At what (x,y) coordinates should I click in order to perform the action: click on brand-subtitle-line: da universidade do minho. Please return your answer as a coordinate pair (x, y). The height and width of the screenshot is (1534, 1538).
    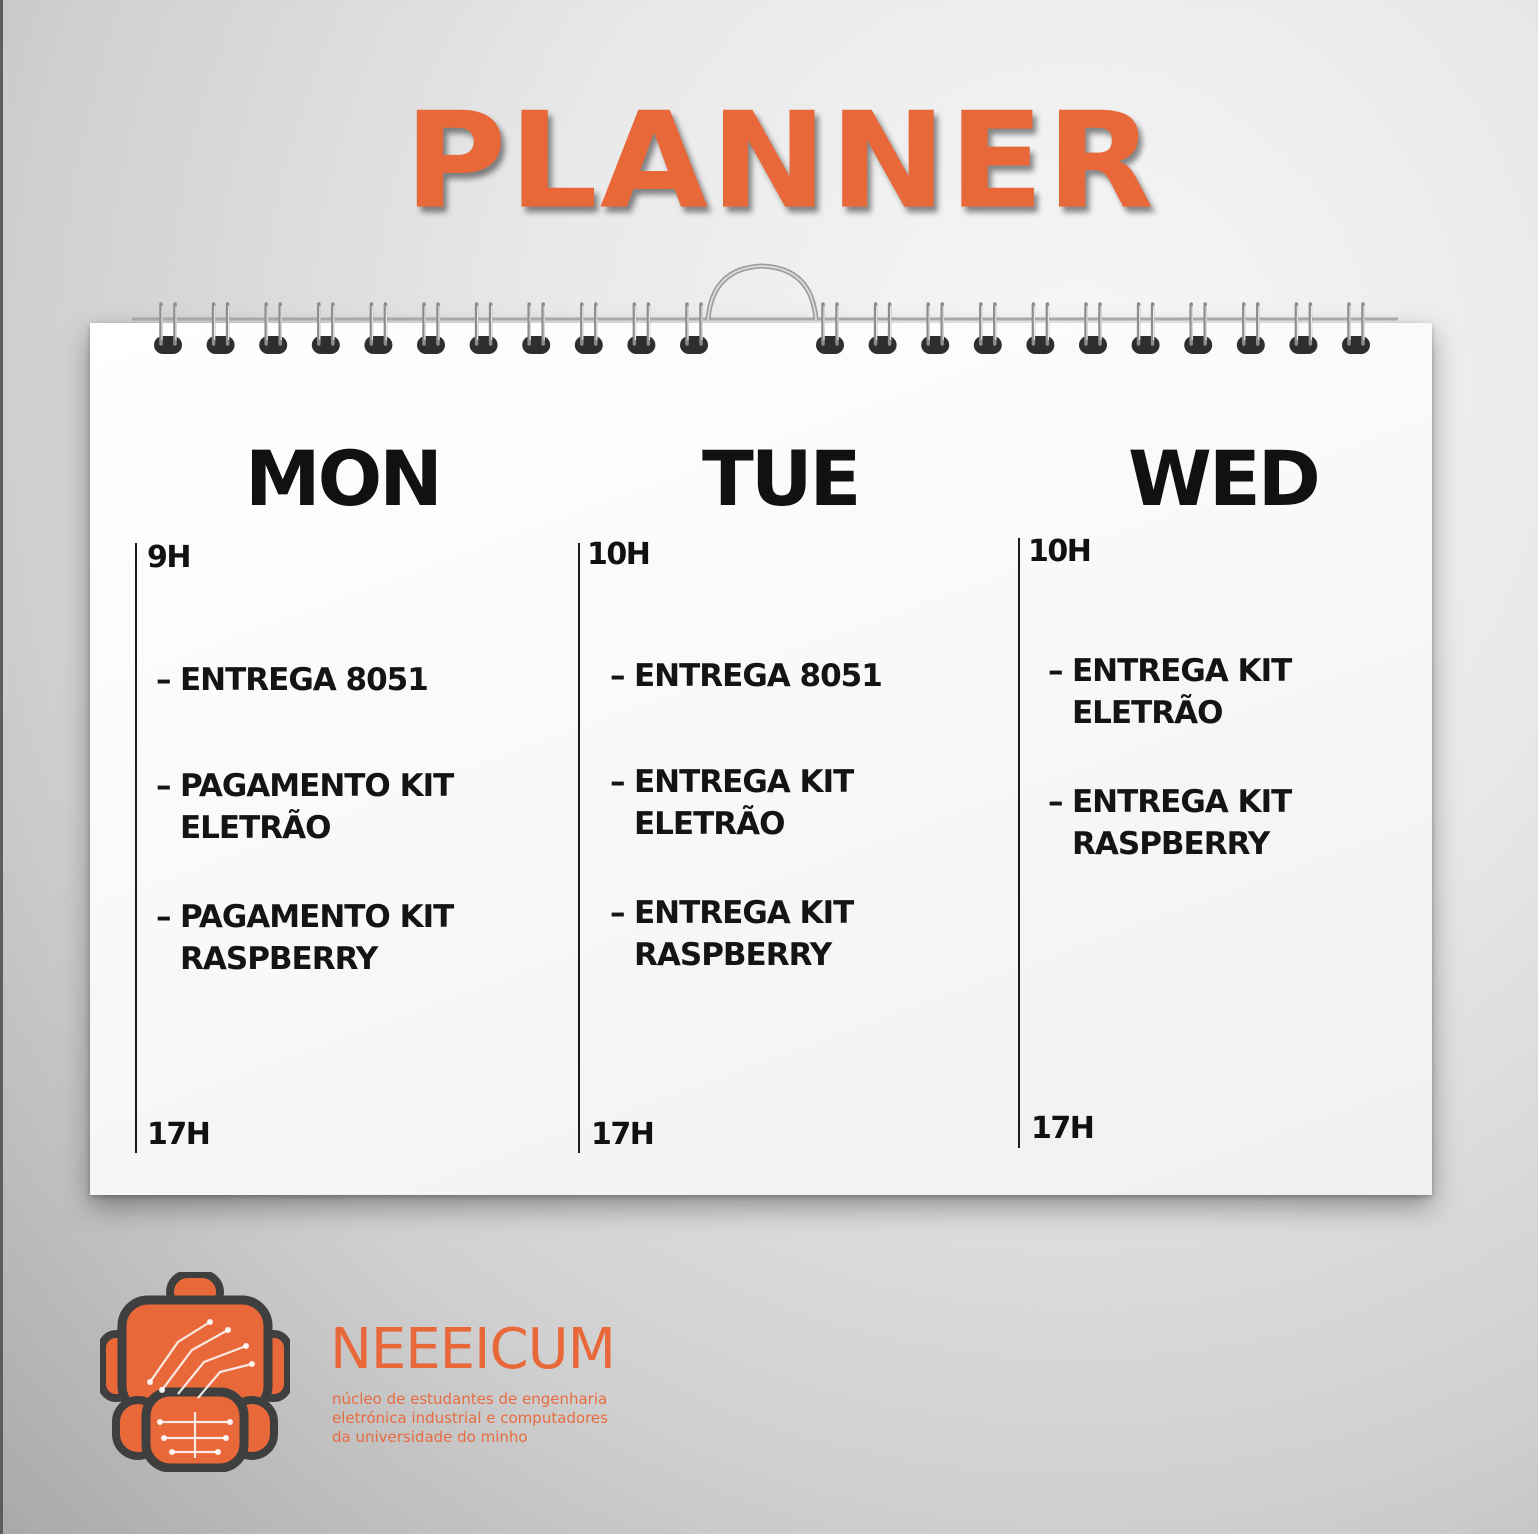
    Looking at the image, I should click on (430, 1437).